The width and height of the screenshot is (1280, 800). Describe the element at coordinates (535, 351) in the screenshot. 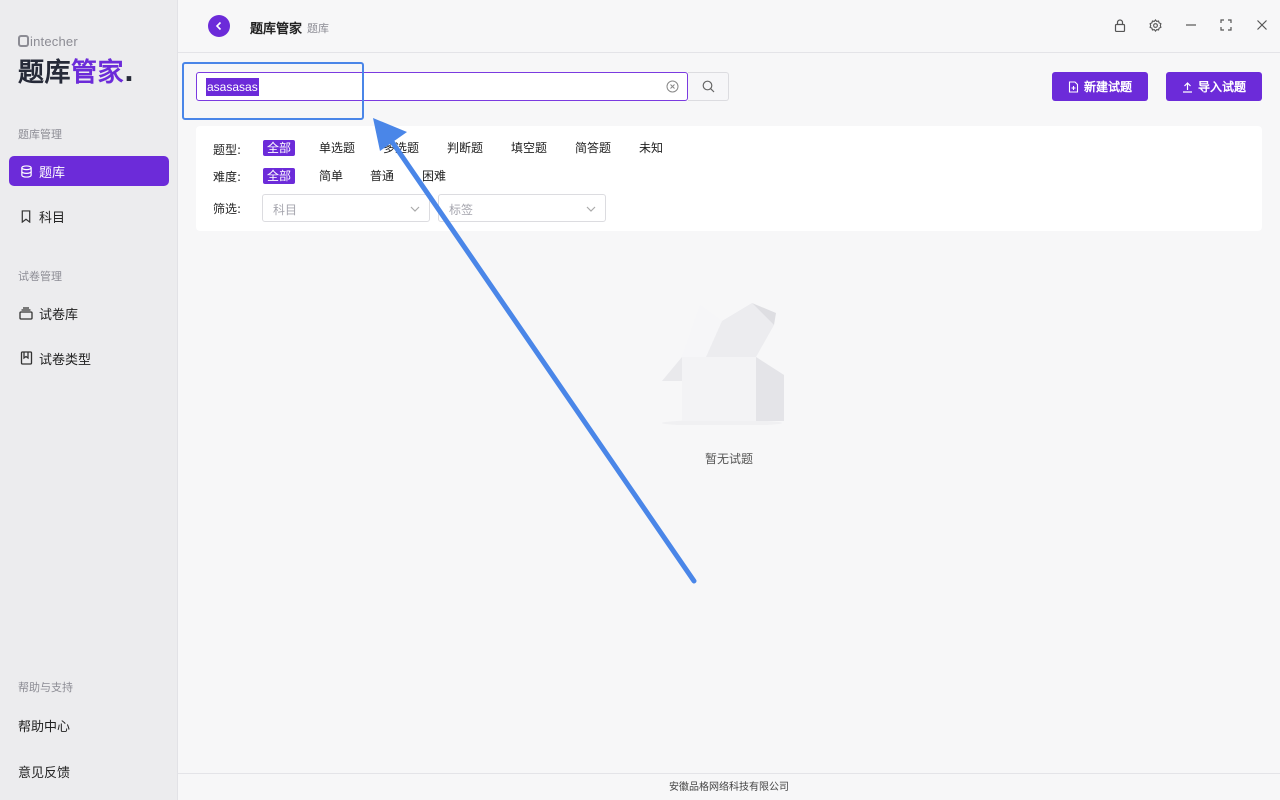

I see `annotation-arrow` at that location.